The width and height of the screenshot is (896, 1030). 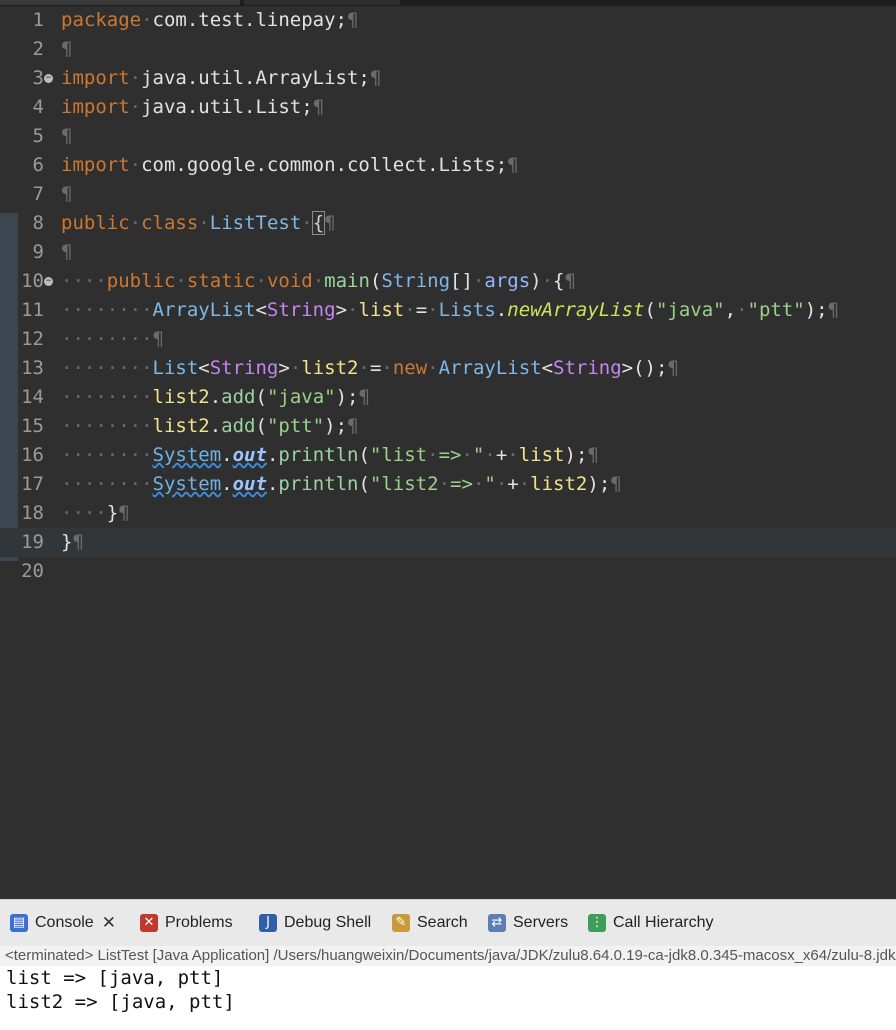 I want to click on line-number: 10, so click(x=32, y=281).